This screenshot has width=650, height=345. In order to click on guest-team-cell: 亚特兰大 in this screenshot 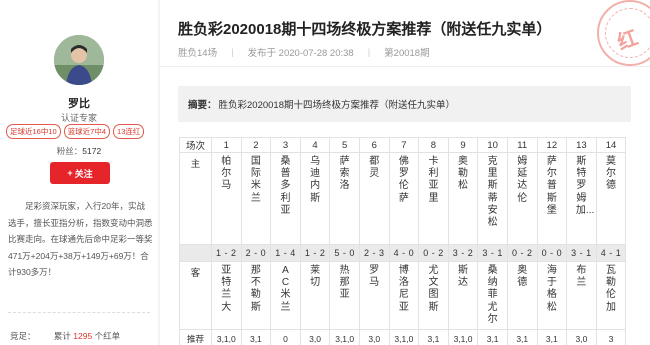, I will do `click(226, 295)`.